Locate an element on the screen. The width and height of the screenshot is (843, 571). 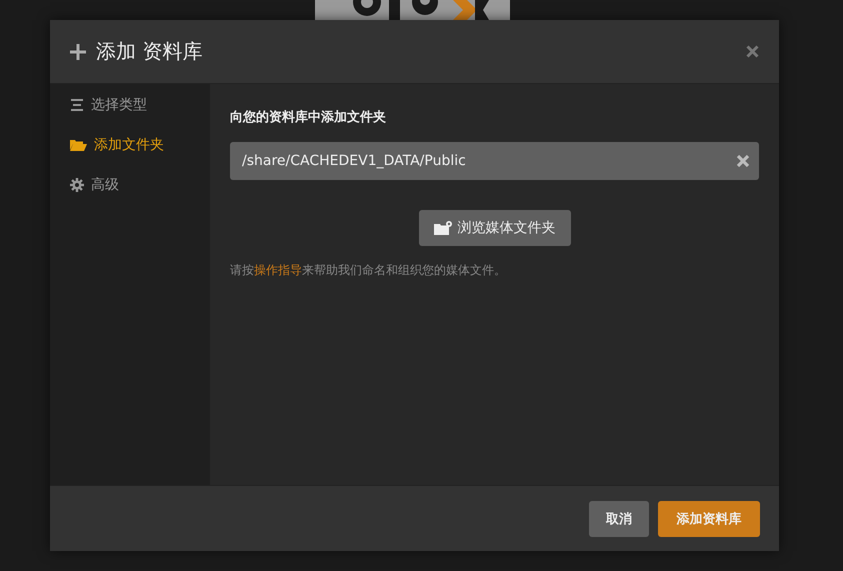
add-library-button: 添加资料库 is located at coordinates (709, 518).